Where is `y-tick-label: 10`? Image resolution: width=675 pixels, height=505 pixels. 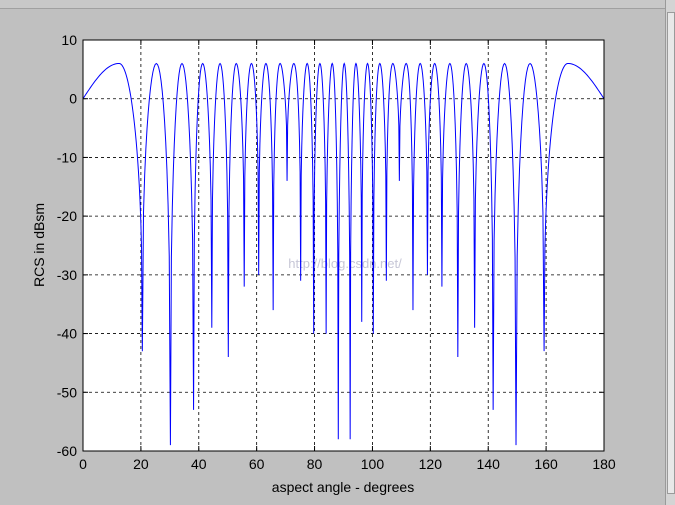 y-tick-label: 10 is located at coordinates (69, 40).